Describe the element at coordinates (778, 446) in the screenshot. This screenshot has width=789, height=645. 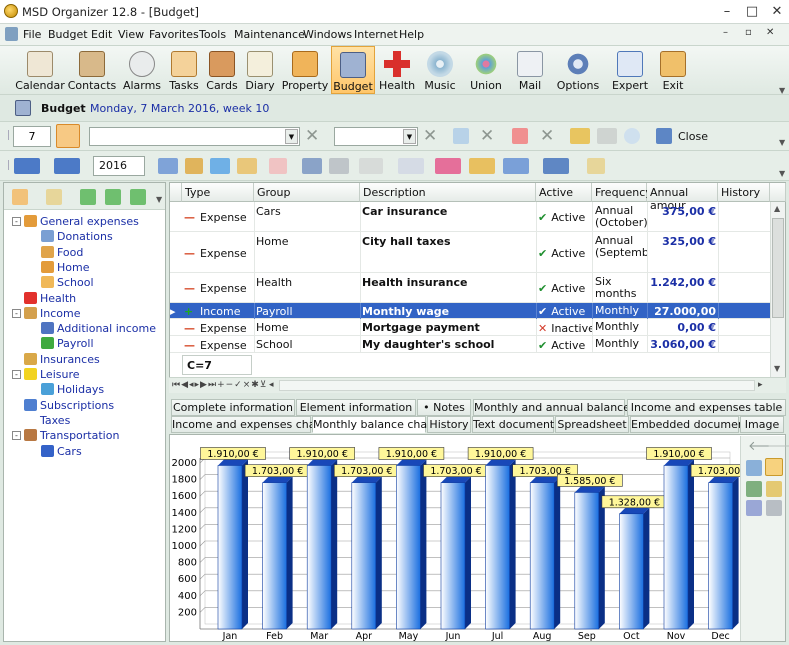
I see `forward-arrow-icon: 🡒` at that location.